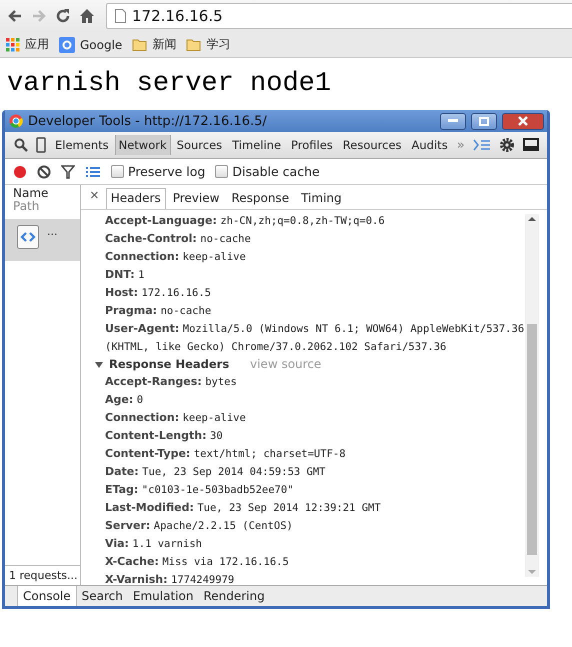 Image resolution: width=572 pixels, height=647 pixels. What do you see at coordinates (158, 171) in the screenshot?
I see `checkbox-option: Preserve log` at bounding box center [158, 171].